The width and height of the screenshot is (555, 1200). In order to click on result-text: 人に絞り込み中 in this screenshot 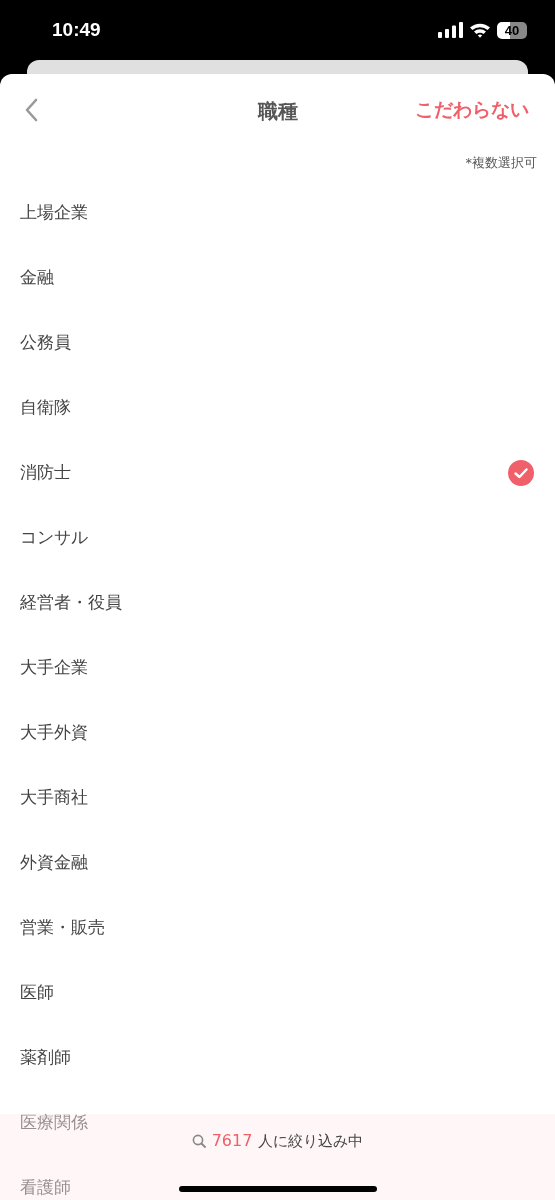, I will do `click(311, 1141)`.